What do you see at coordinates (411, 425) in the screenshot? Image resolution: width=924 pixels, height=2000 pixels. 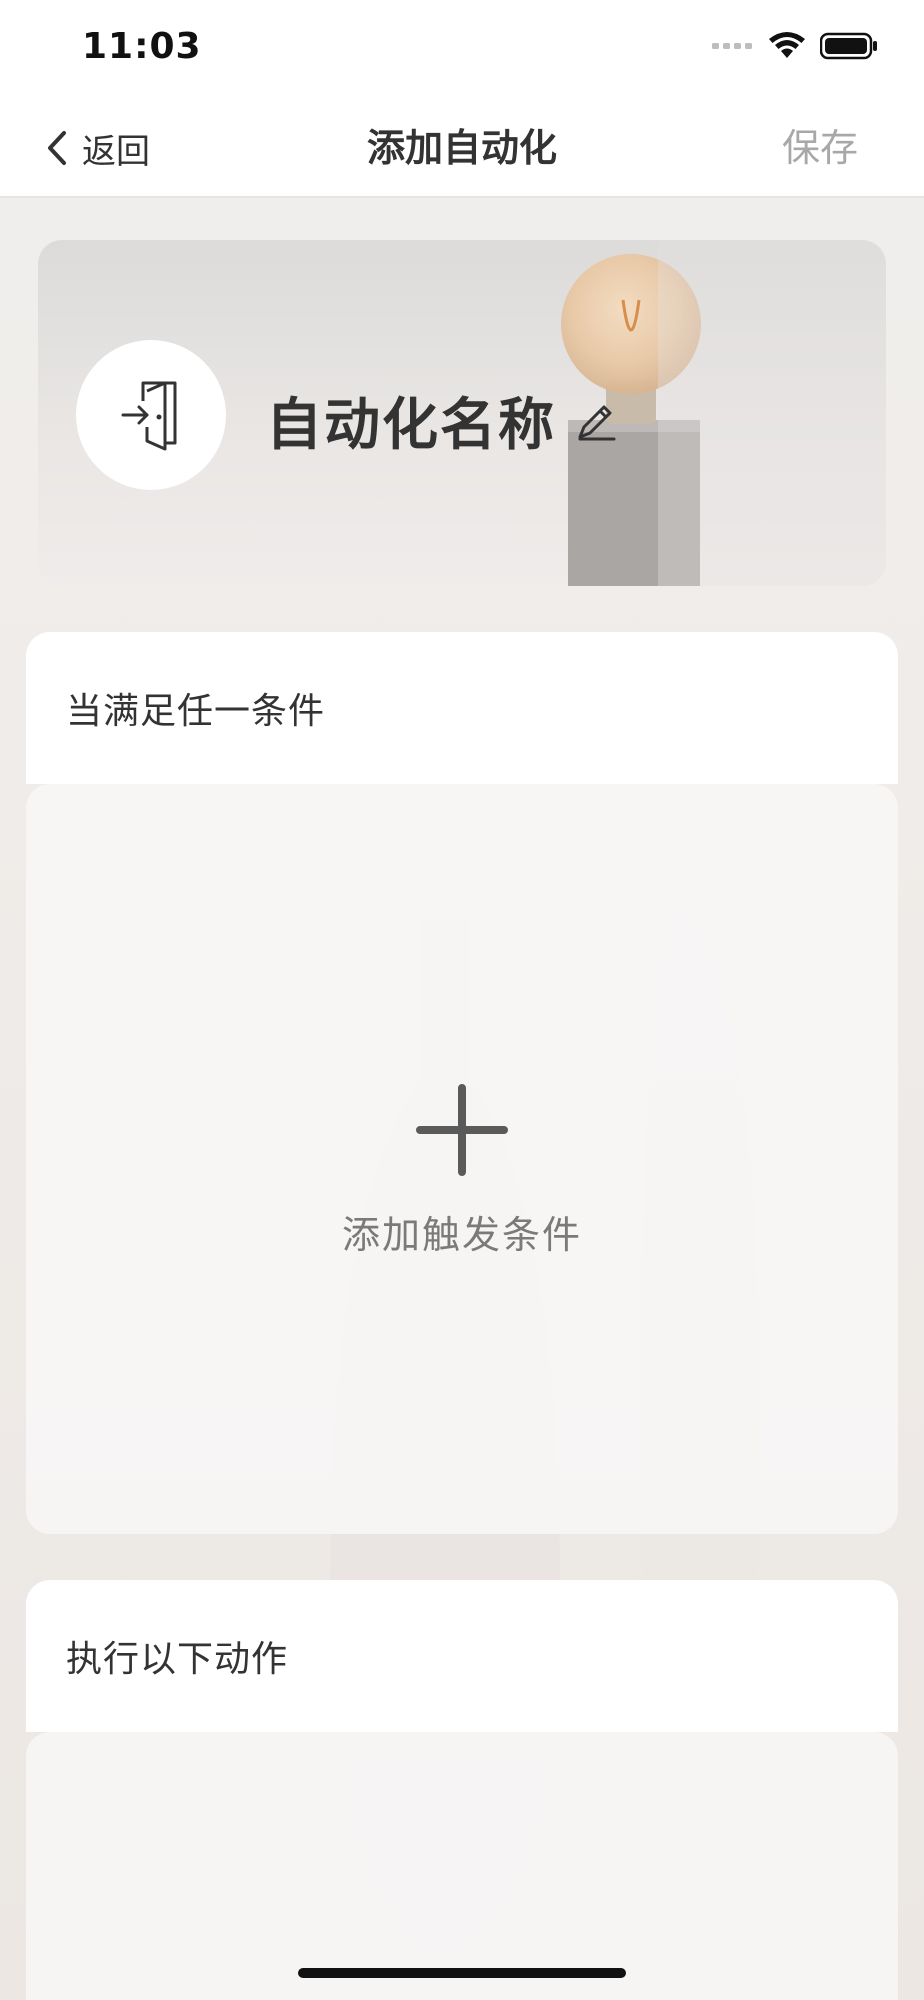 I see `automation-name-text: 自动化名称` at bounding box center [411, 425].